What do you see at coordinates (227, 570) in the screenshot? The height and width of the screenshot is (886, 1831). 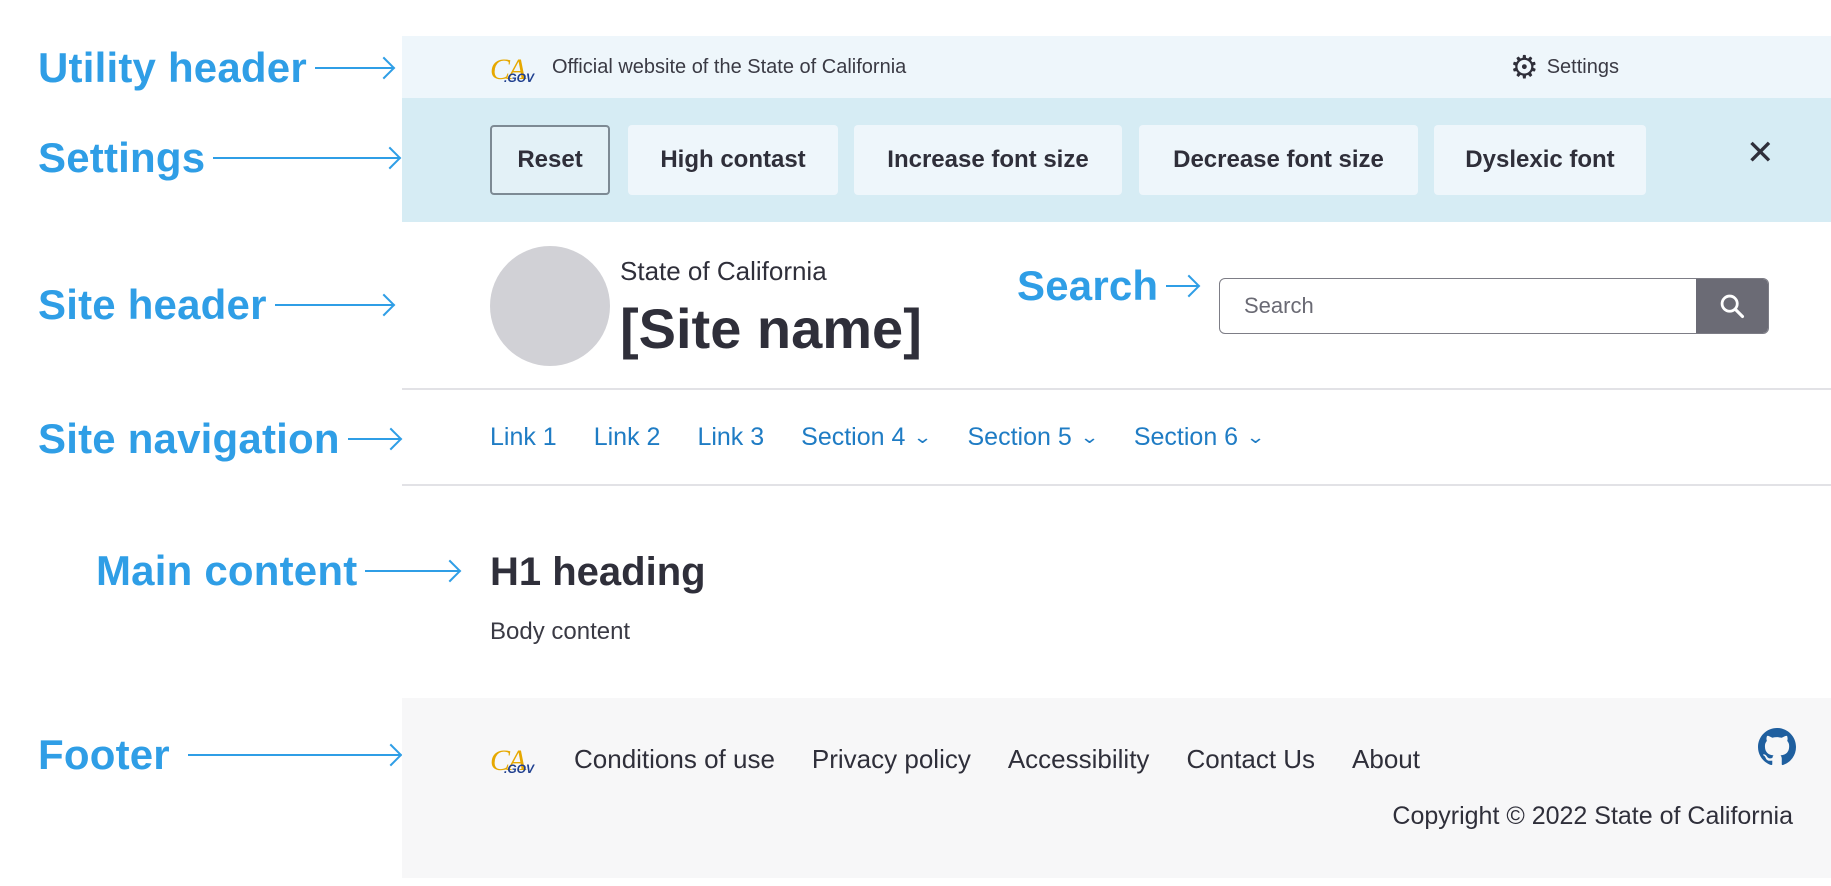 I see `annotation-label: Main content` at bounding box center [227, 570].